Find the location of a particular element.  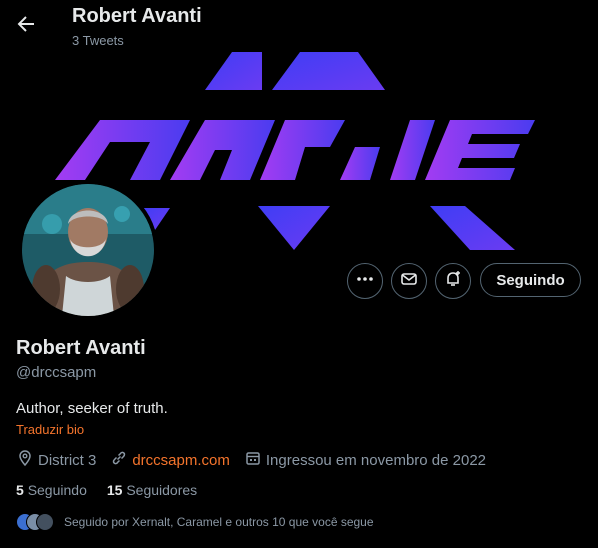

more-icon is located at coordinates (365, 281).